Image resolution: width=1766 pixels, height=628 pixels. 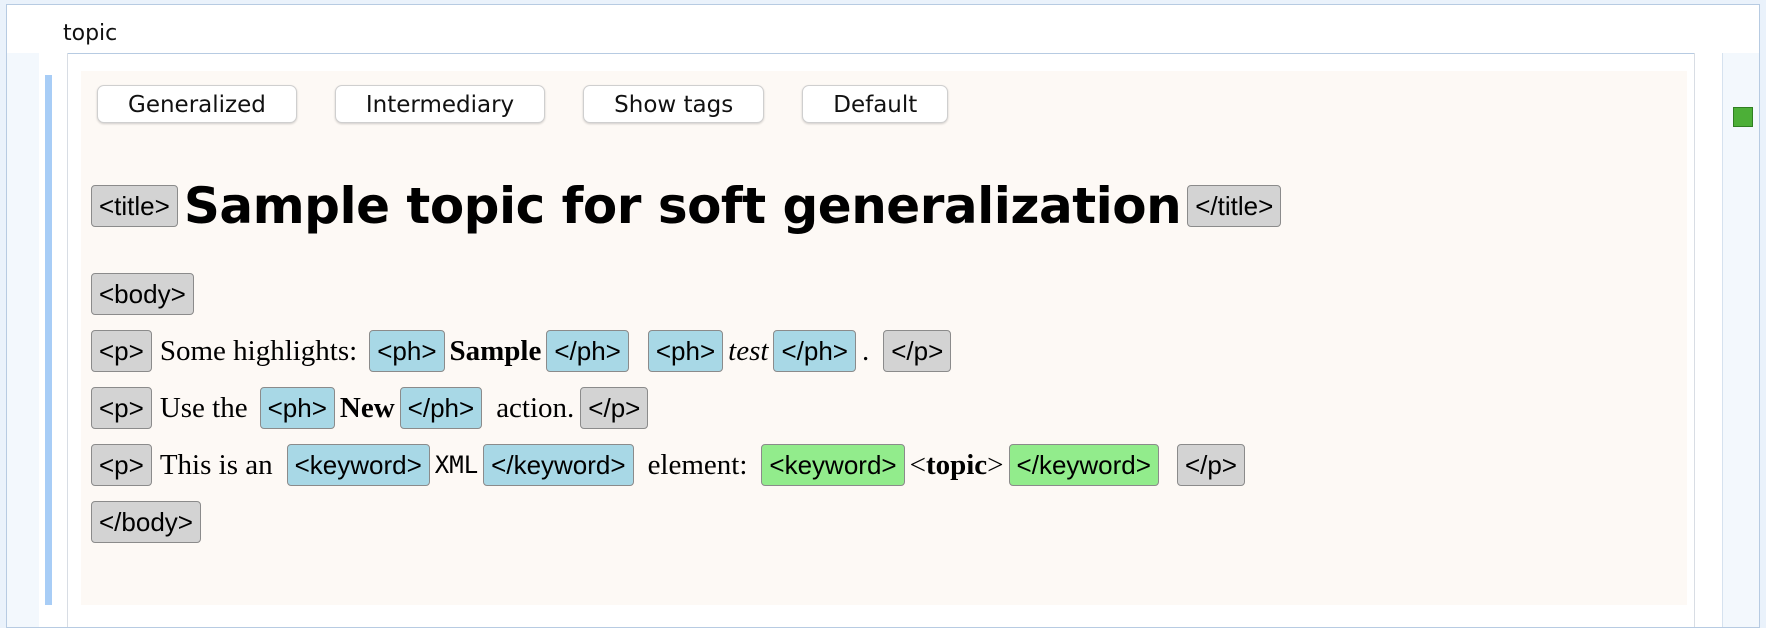 What do you see at coordinates (674, 104) in the screenshot?
I see `show-tags-button: Show tags` at bounding box center [674, 104].